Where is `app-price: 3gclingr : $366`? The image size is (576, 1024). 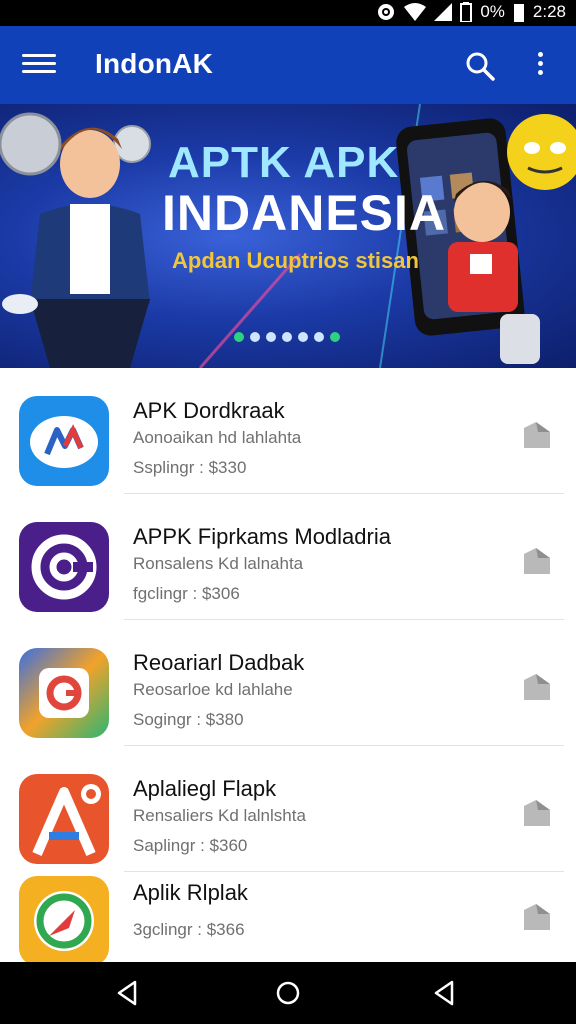 app-price: 3gclingr : $366 is located at coordinates (189, 929).